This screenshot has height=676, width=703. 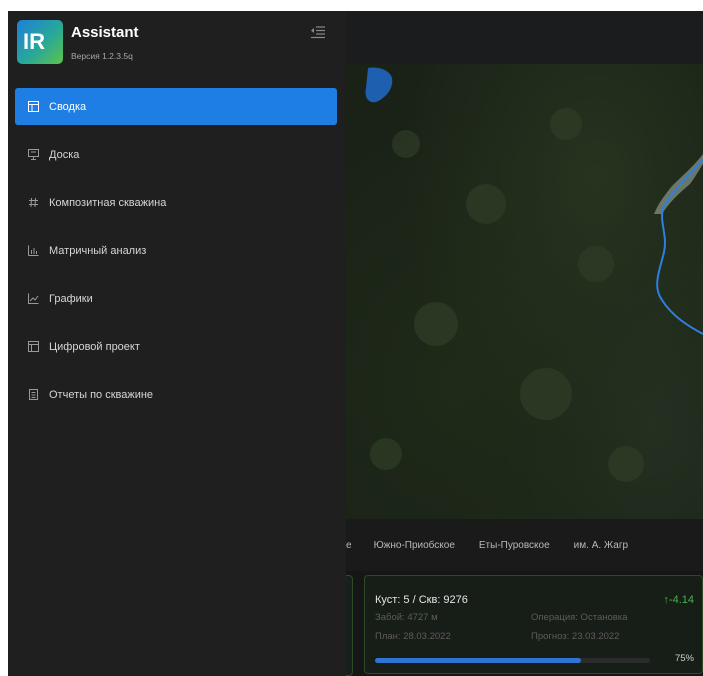 I want to click on field-tab-2: Еты-Пуровское, so click(x=514, y=545).